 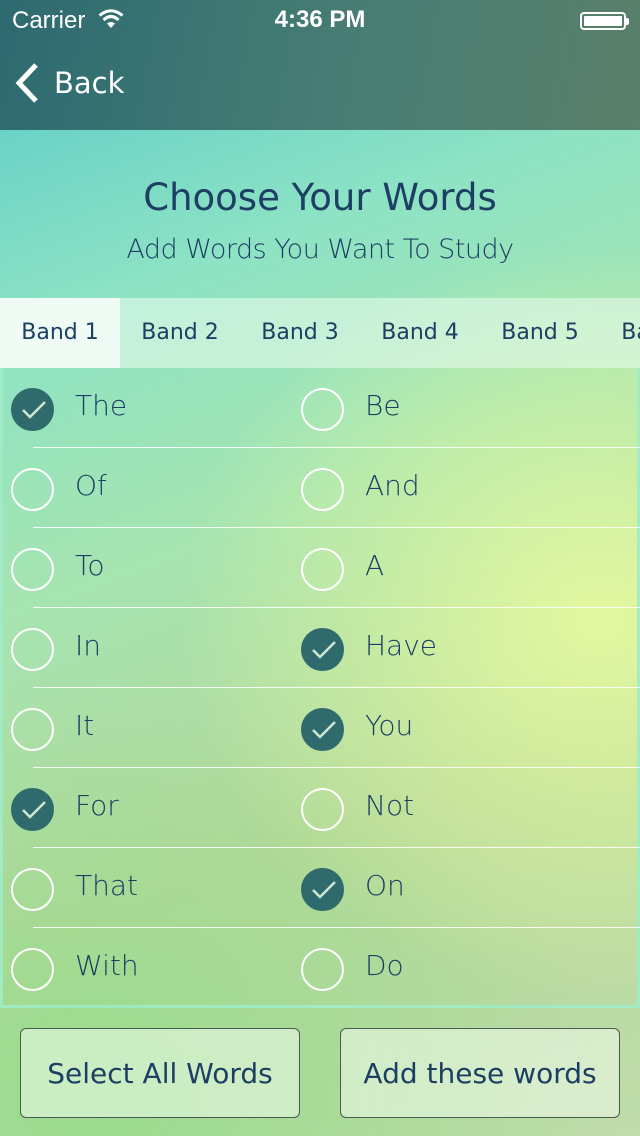 What do you see at coordinates (145, 568) in the screenshot?
I see `word-item: To` at bounding box center [145, 568].